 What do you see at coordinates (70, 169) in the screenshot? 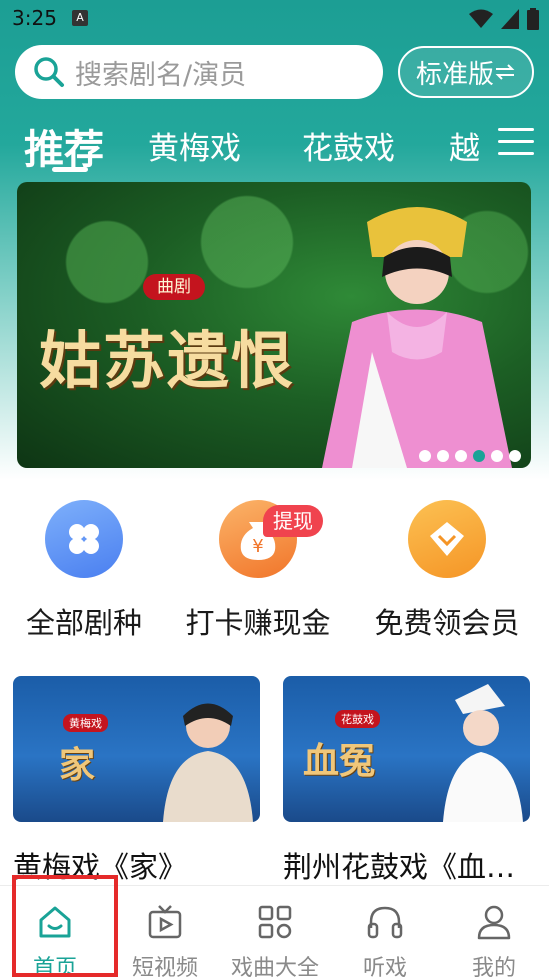
I see `active-tab-indicator` at bounding box center [70, 169].